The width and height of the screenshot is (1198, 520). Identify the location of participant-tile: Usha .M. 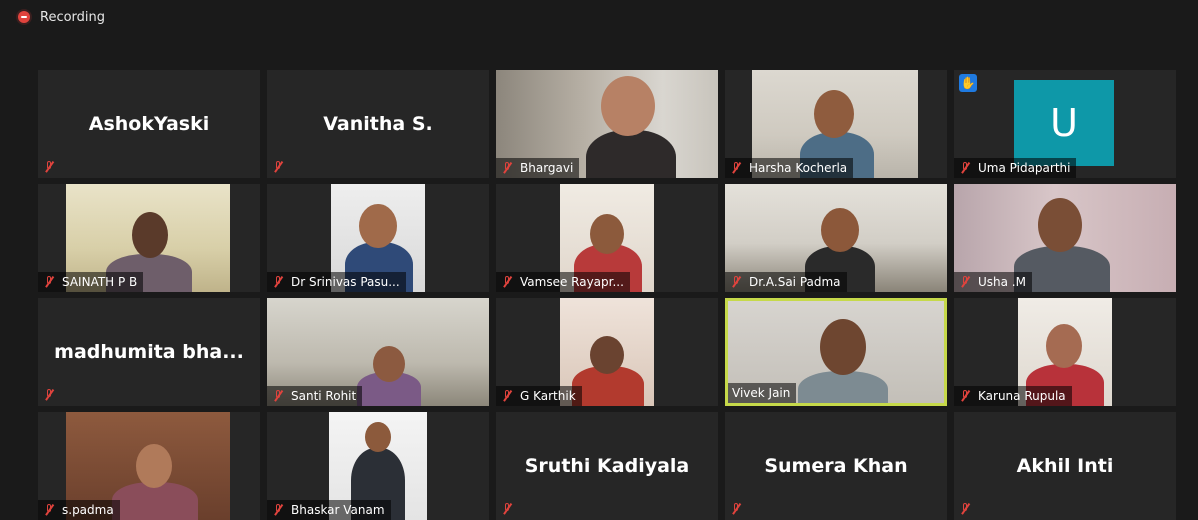
(1065, 238).